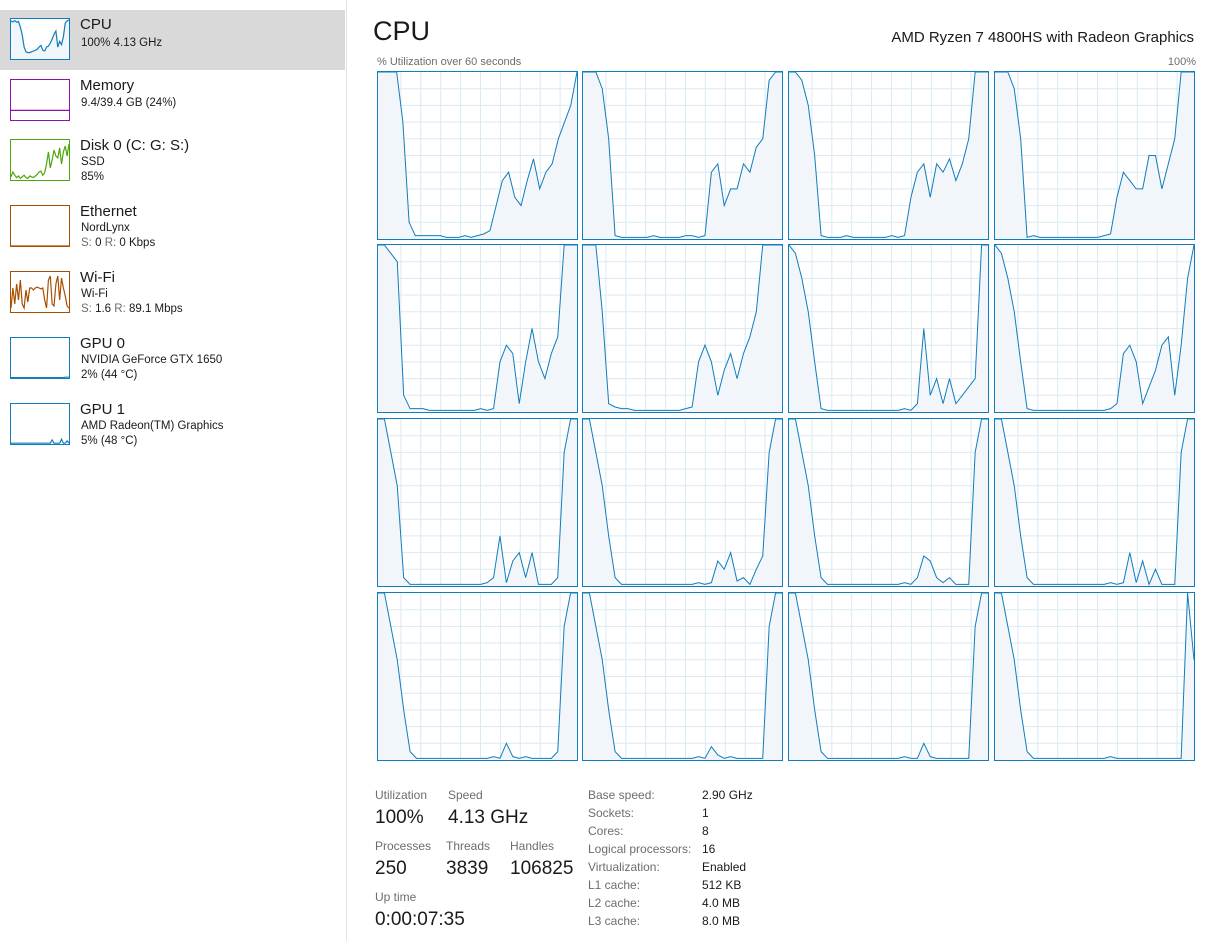 Image resolution: width=1211 pixels, height=941 pixels. I want to click on virtualization-label: Virtualization:, so click(624, 867).